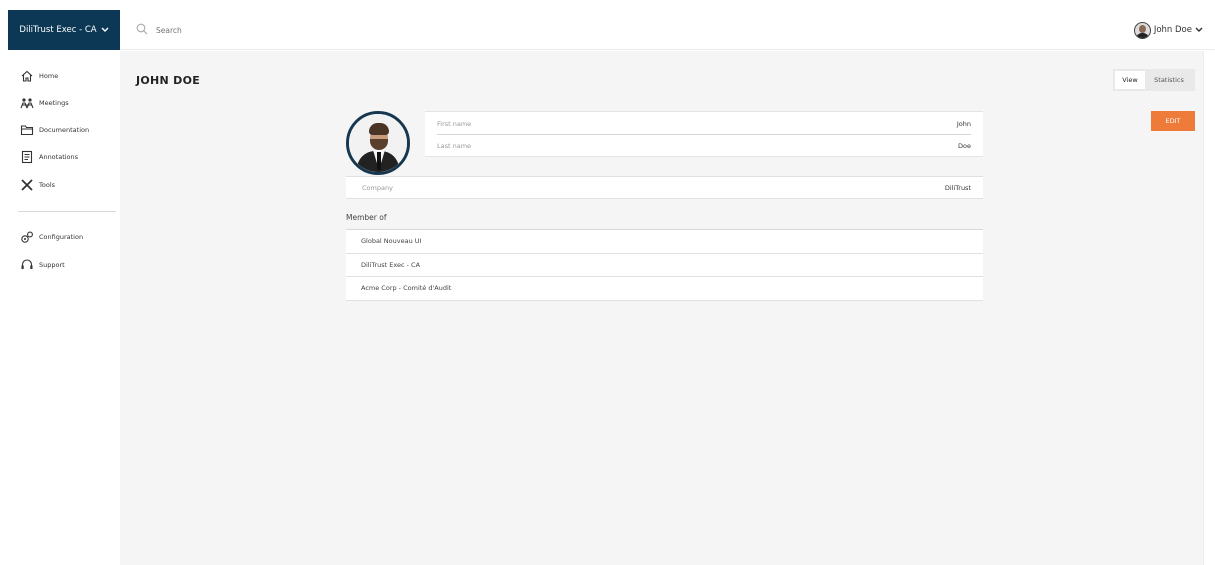  I want to click on sidebar-item-label: Meetings, so click(54, 103).